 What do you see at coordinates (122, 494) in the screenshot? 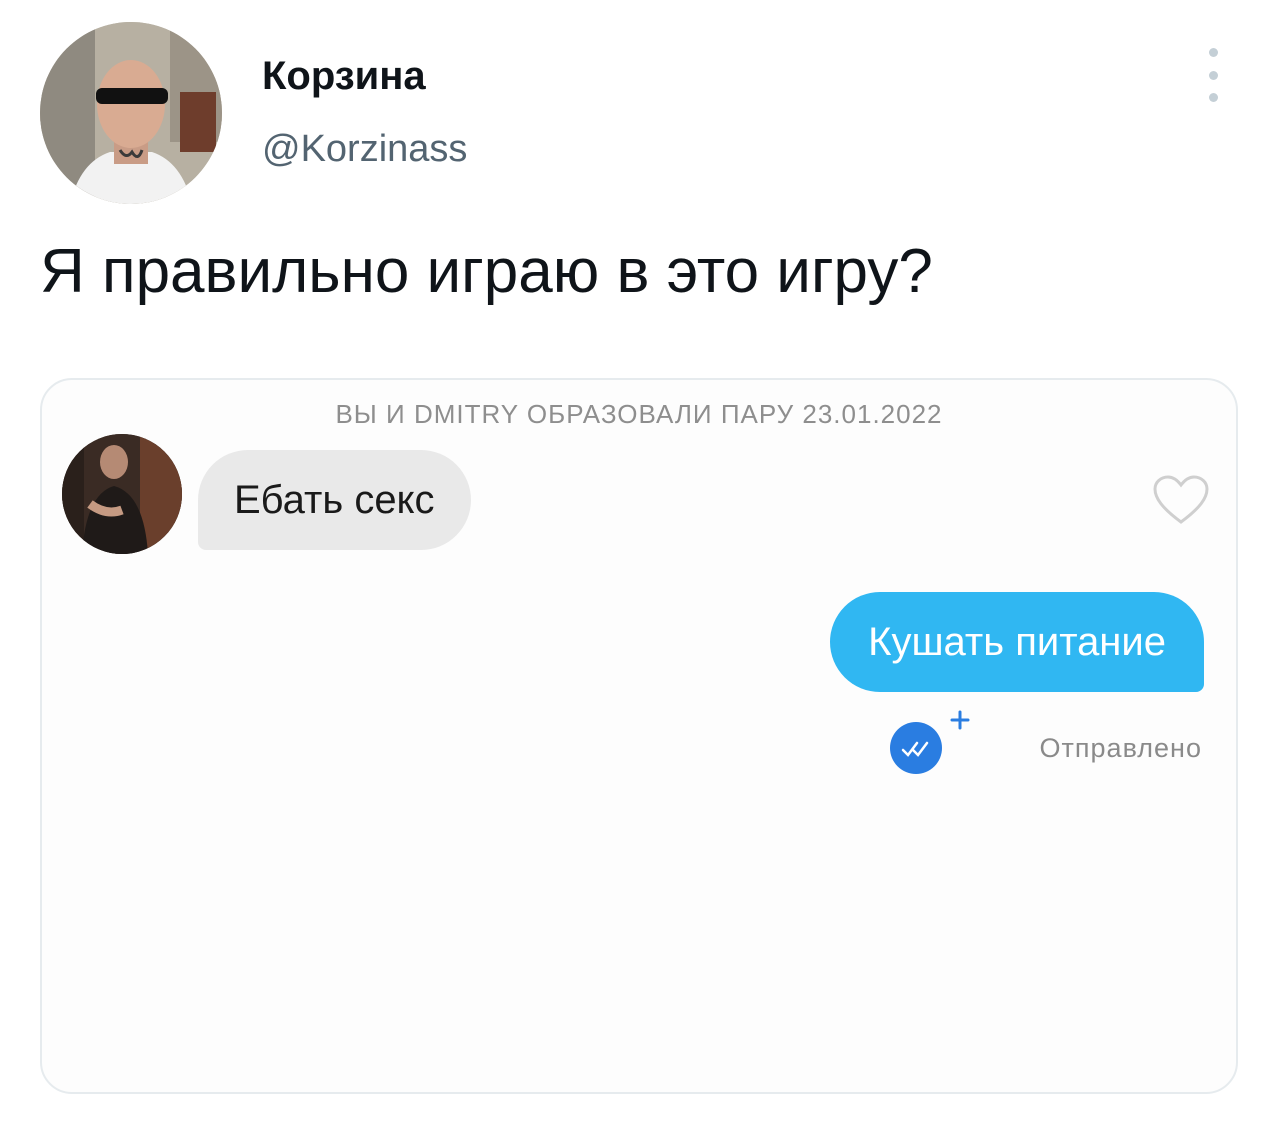
I see `match-avatar` at bounding box center [122, 494].